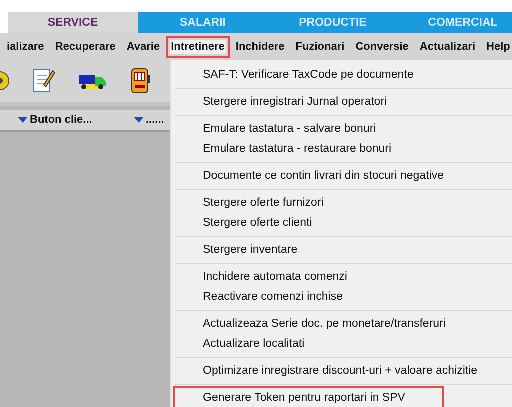 The image size is (512, 407). What do you see at coordinates (73, 22) in the screenshot?
I see `module-tab: SERVICE` at bounding box center [73, 22].